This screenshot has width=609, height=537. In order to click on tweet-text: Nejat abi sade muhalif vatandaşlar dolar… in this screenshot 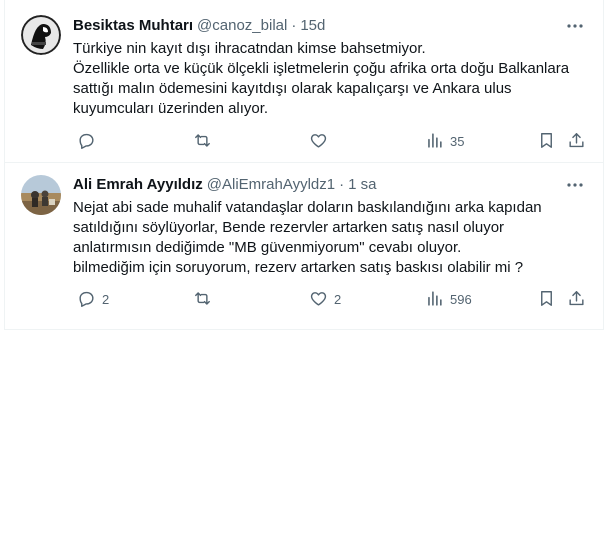, I will do `click(332, 238)`.